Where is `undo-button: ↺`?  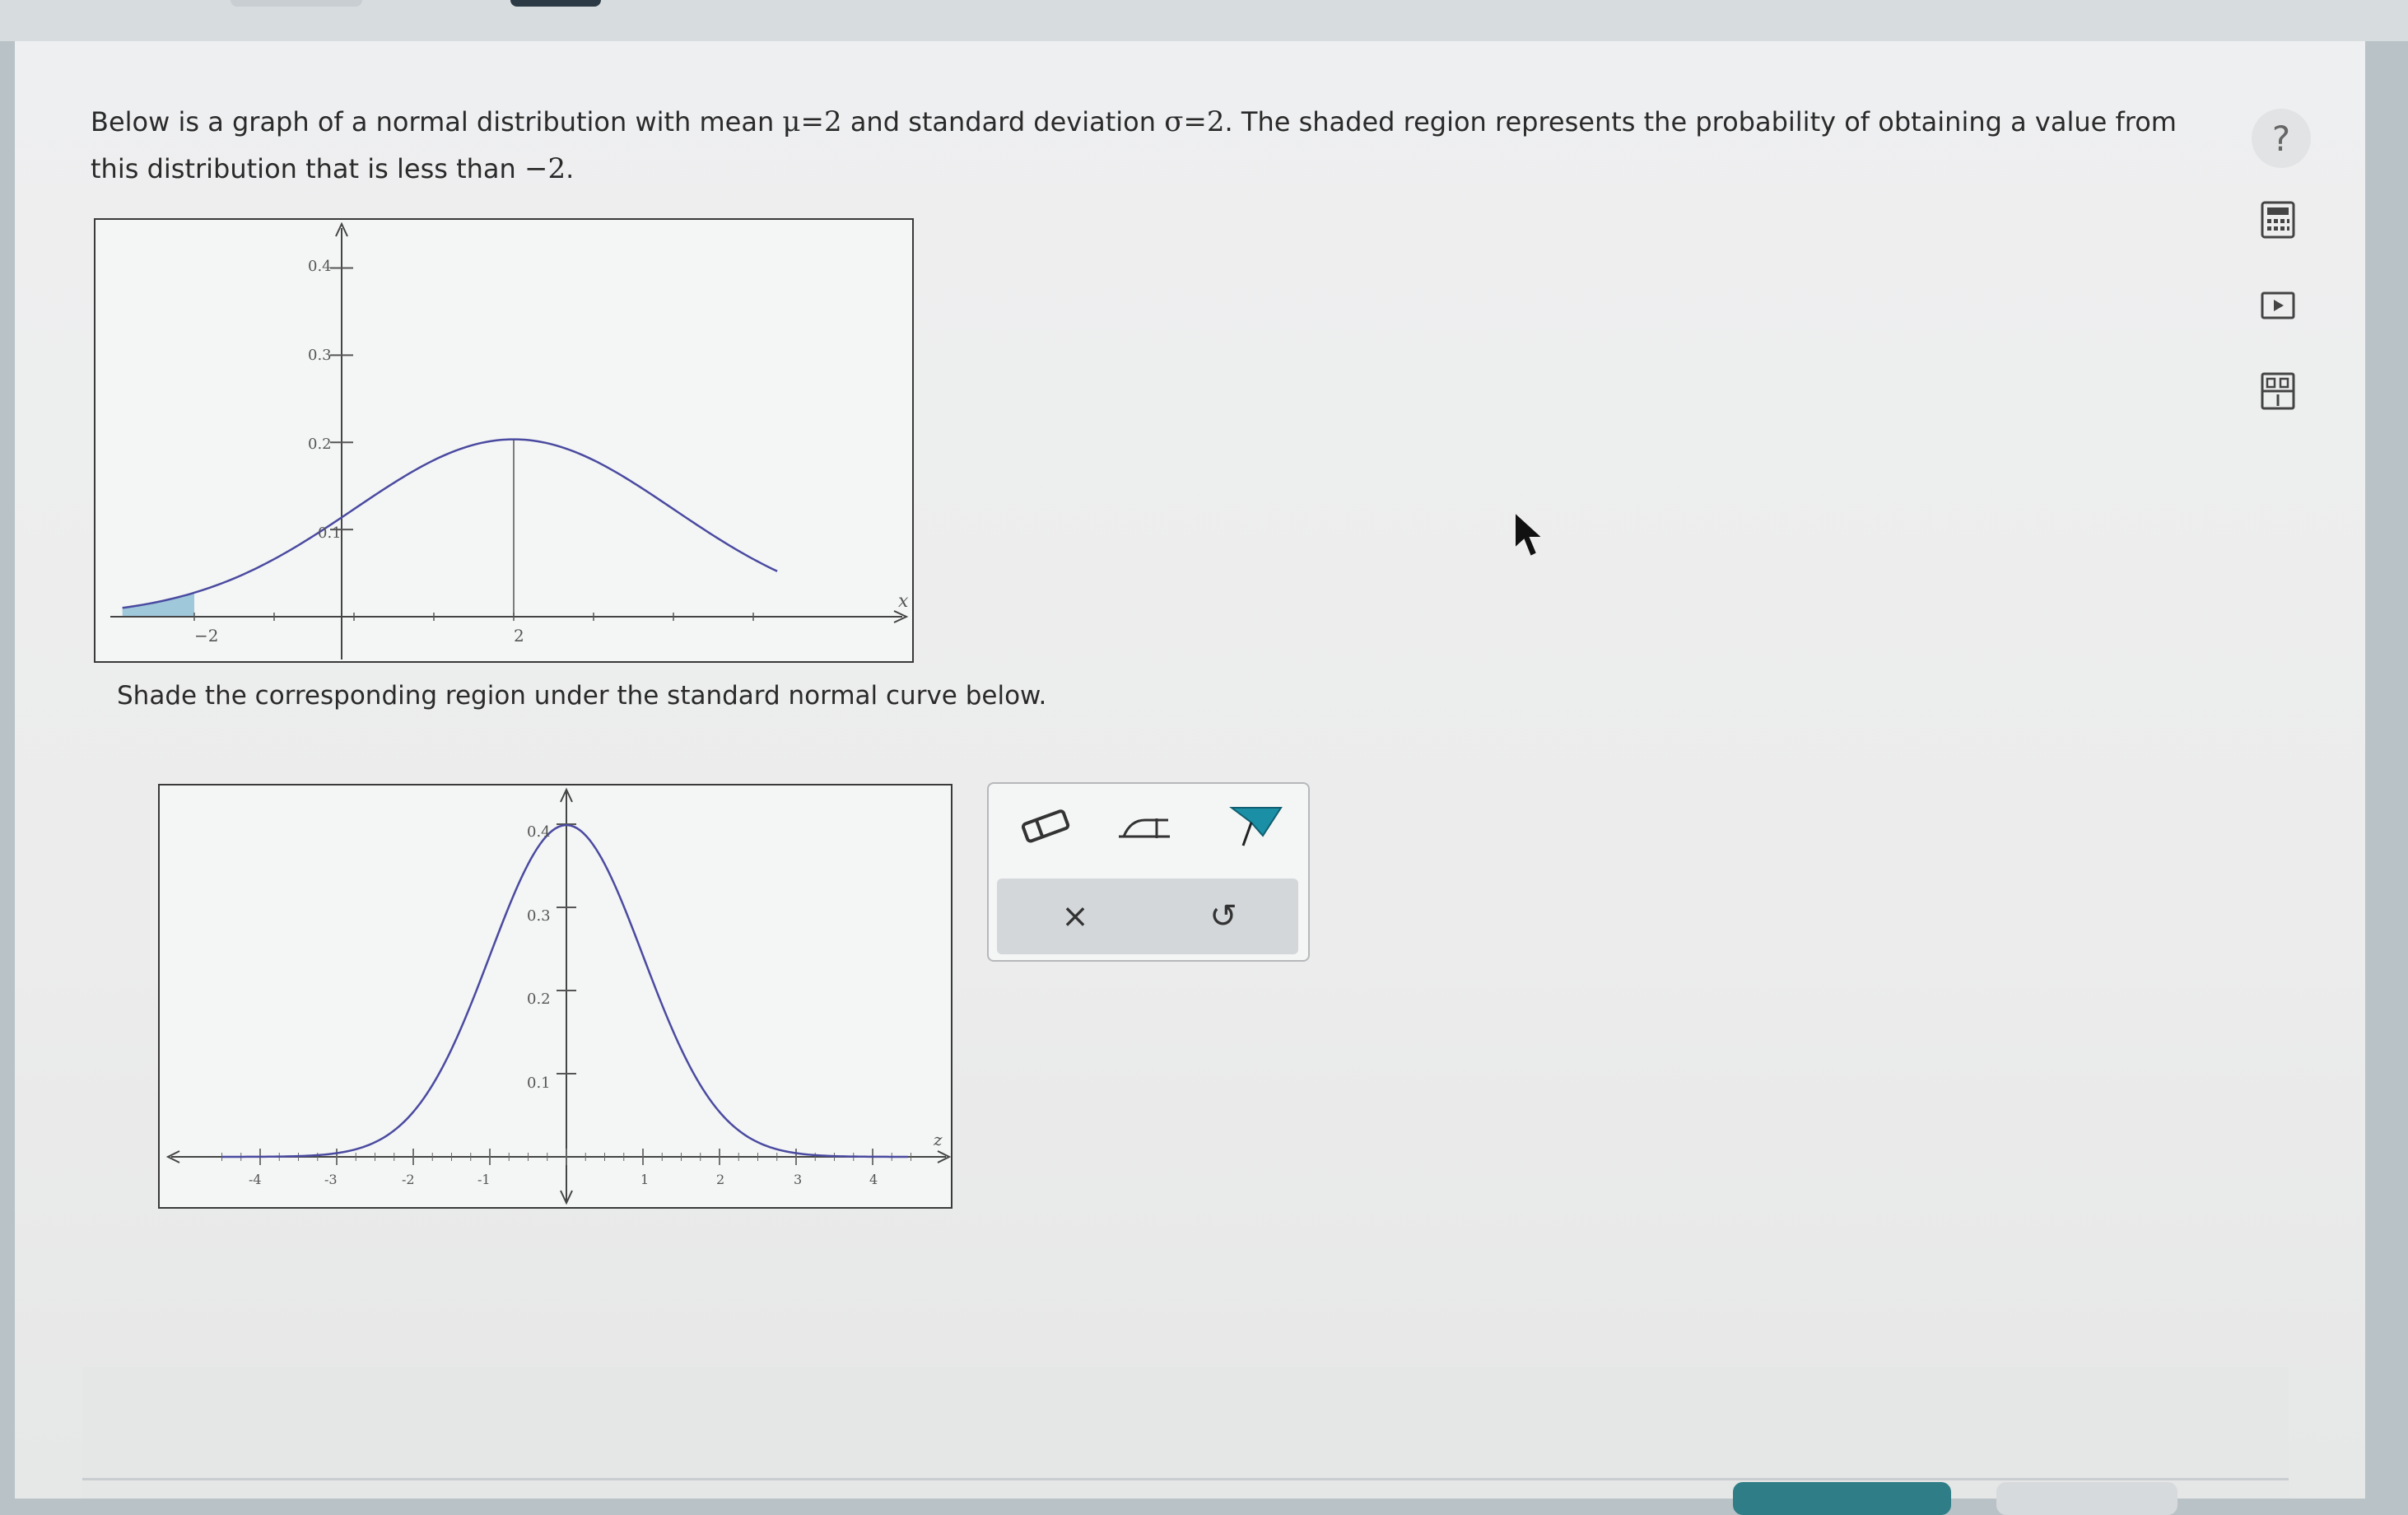
undo-button: ↺ is located at coordinates (1223, 917).